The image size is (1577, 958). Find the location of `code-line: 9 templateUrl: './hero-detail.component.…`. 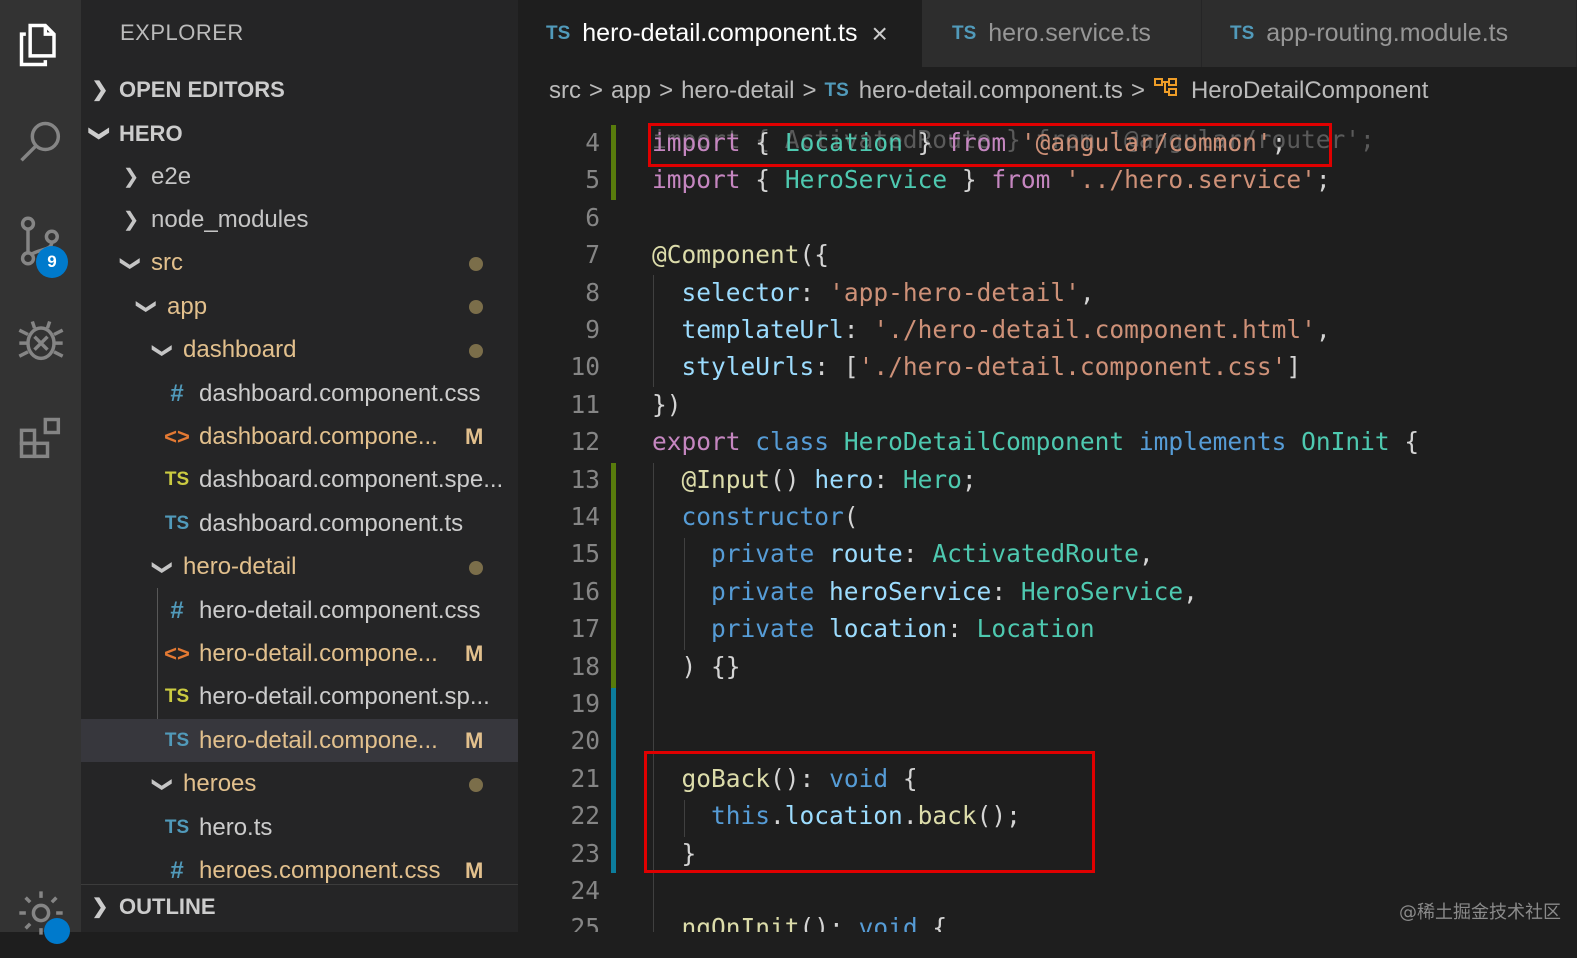

code-line: 9 templateUrl: './hero-detail.component.… is located at coordinates (1047, 330).